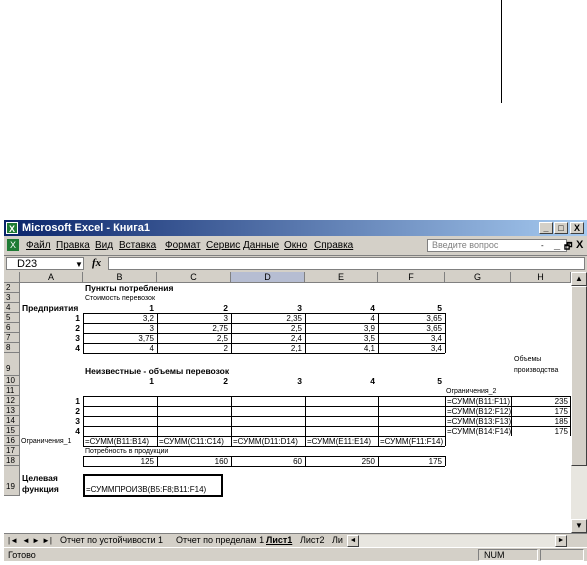 The height and width of the screenshot is (565, 587). I want to click on column-header-c: C, so click(194, 277).